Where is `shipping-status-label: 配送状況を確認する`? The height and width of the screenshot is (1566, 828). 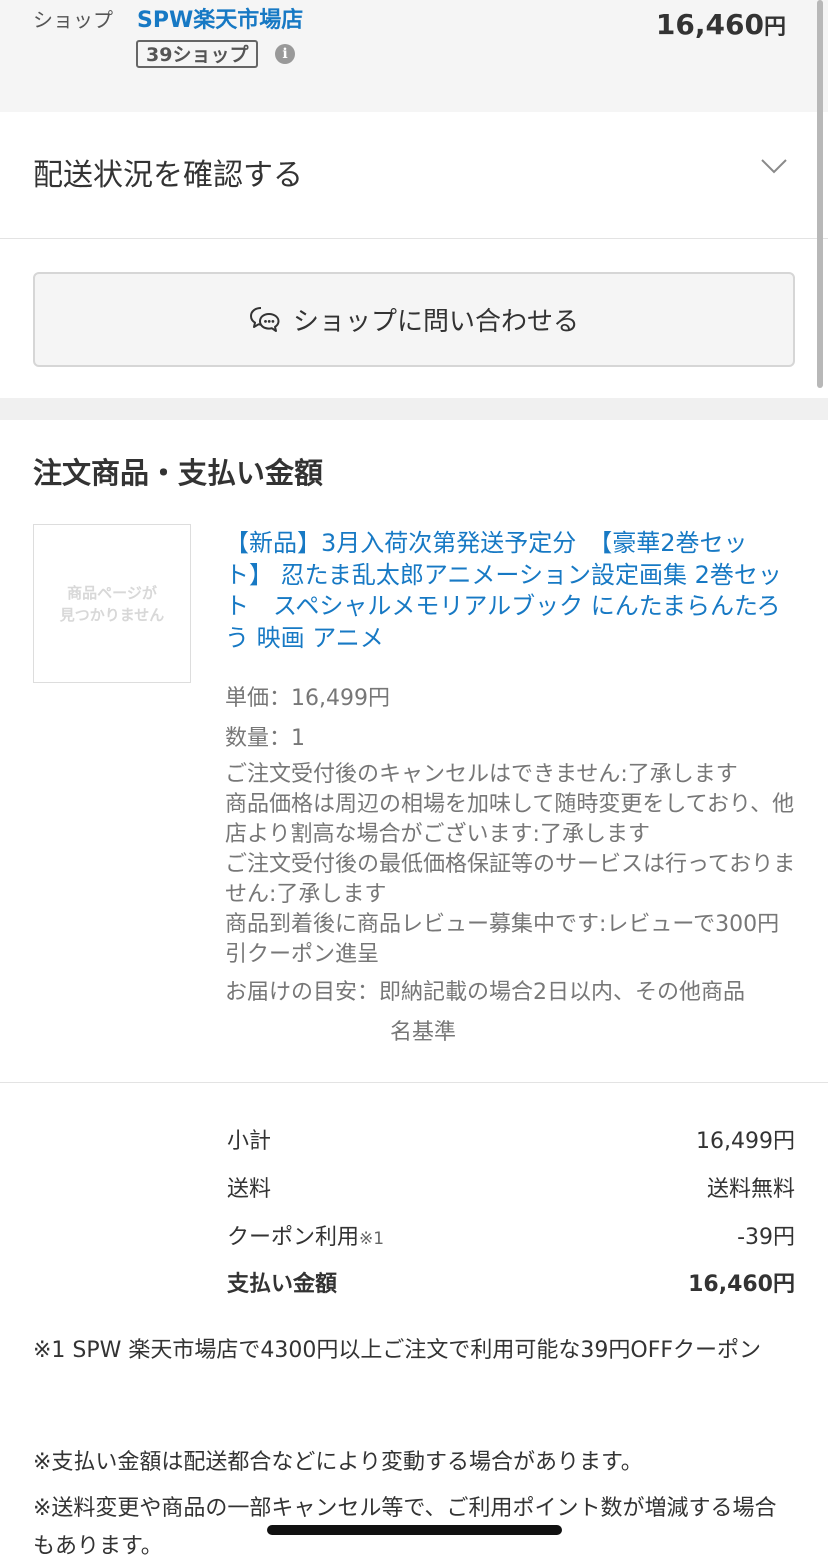 shipping-status-label: 配送状況を確認する is located at coordinates (168, 175).